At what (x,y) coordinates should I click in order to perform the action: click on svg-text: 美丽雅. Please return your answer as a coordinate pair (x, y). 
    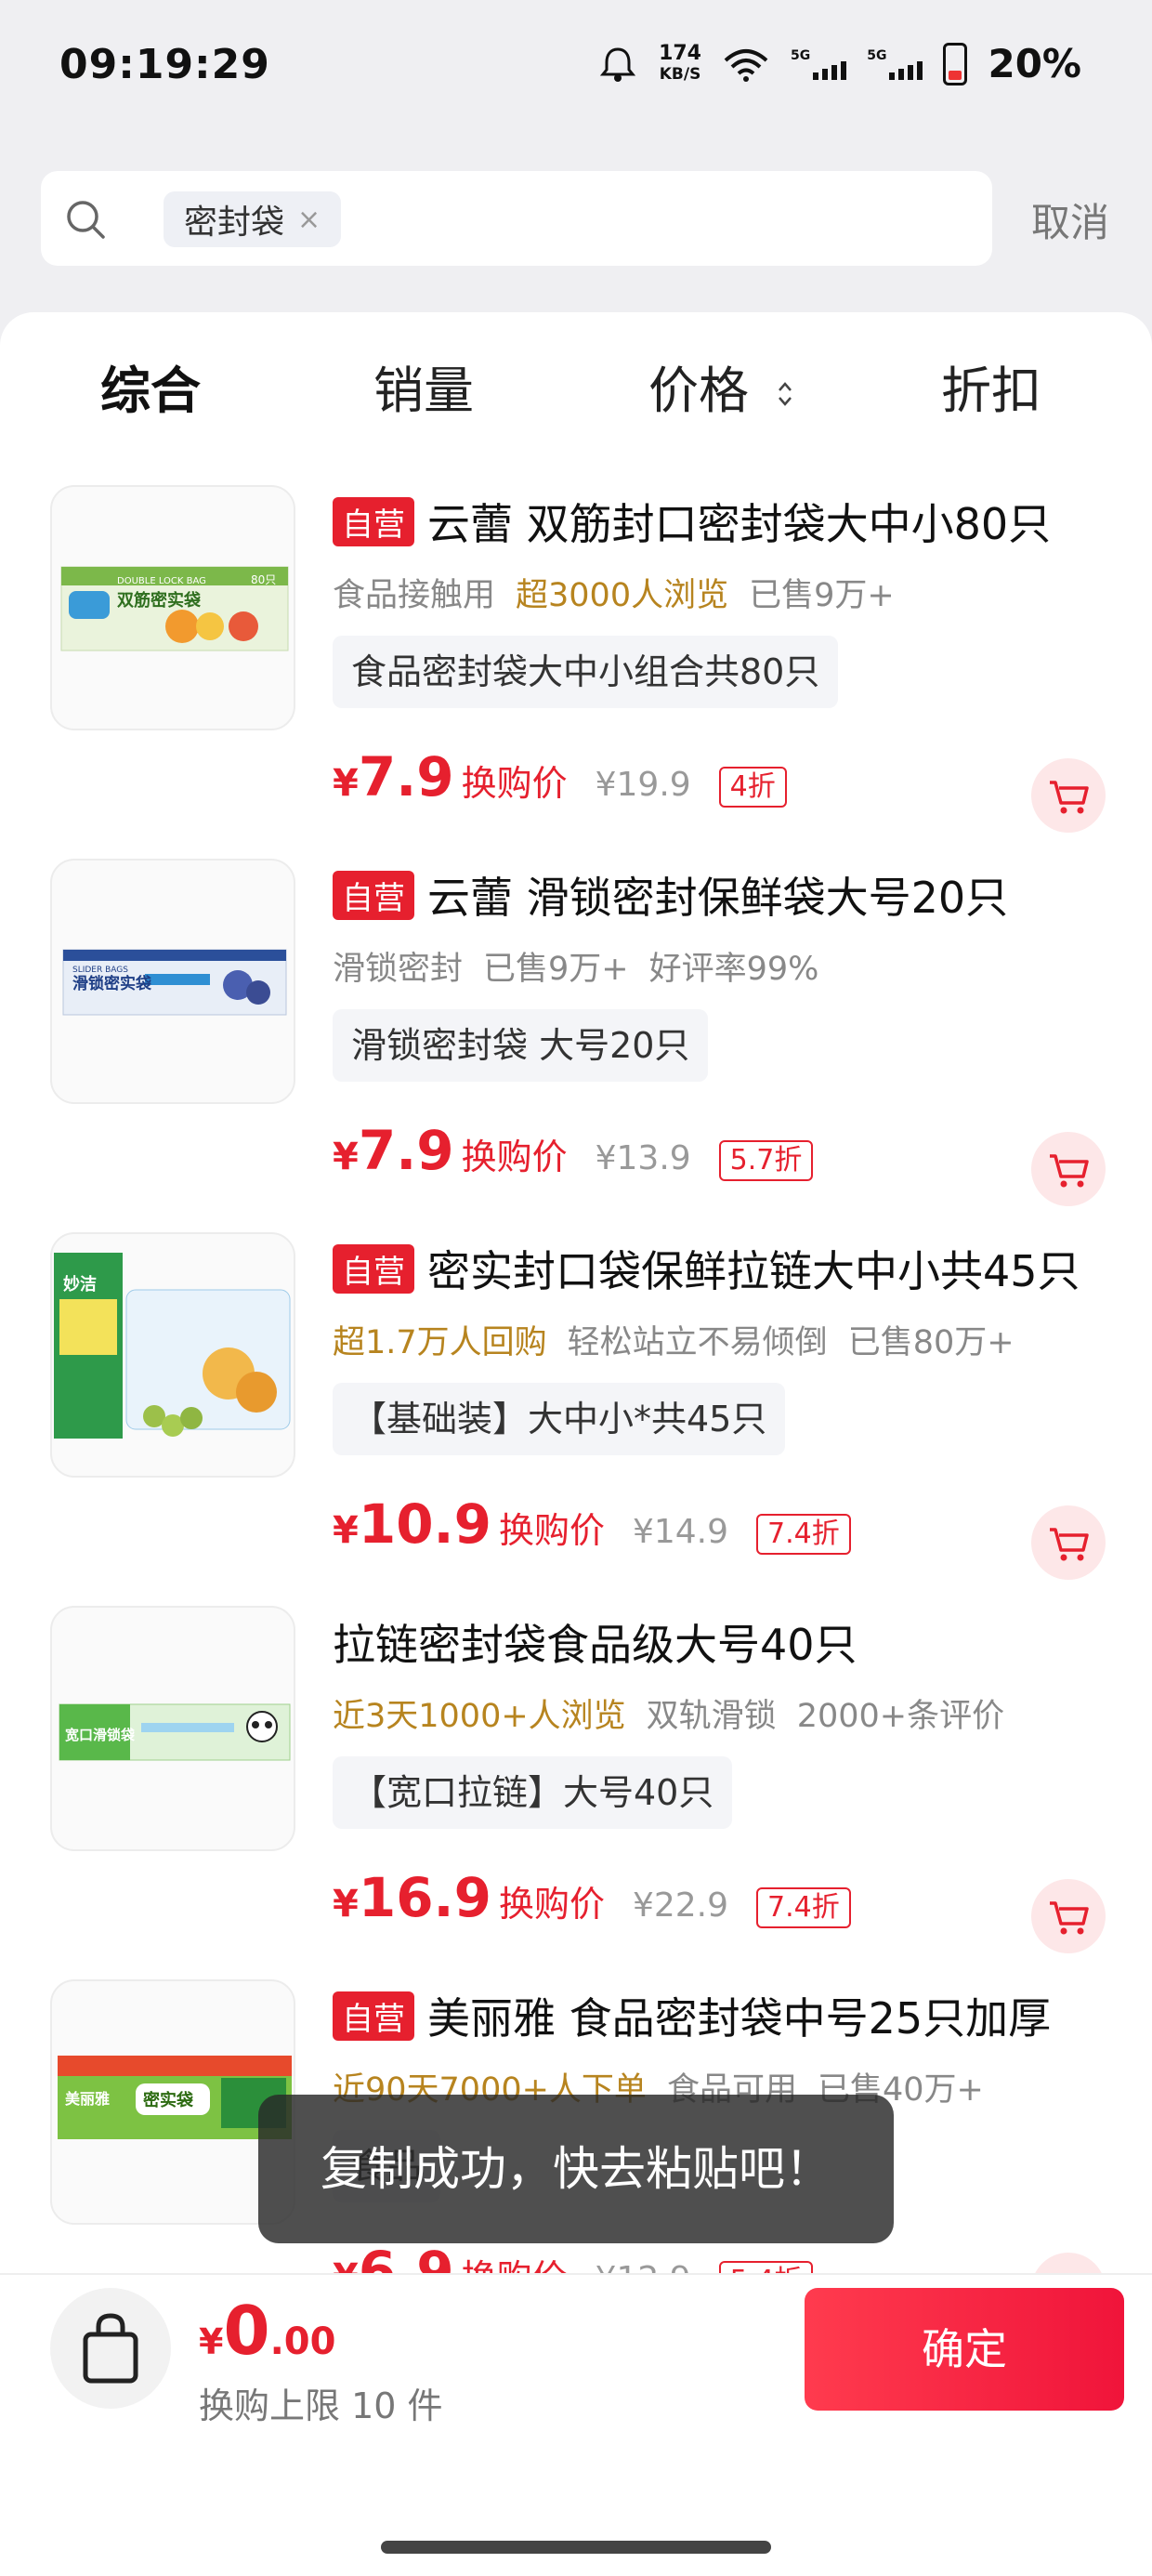
    Looking at the image, I should click on (87, 2099).